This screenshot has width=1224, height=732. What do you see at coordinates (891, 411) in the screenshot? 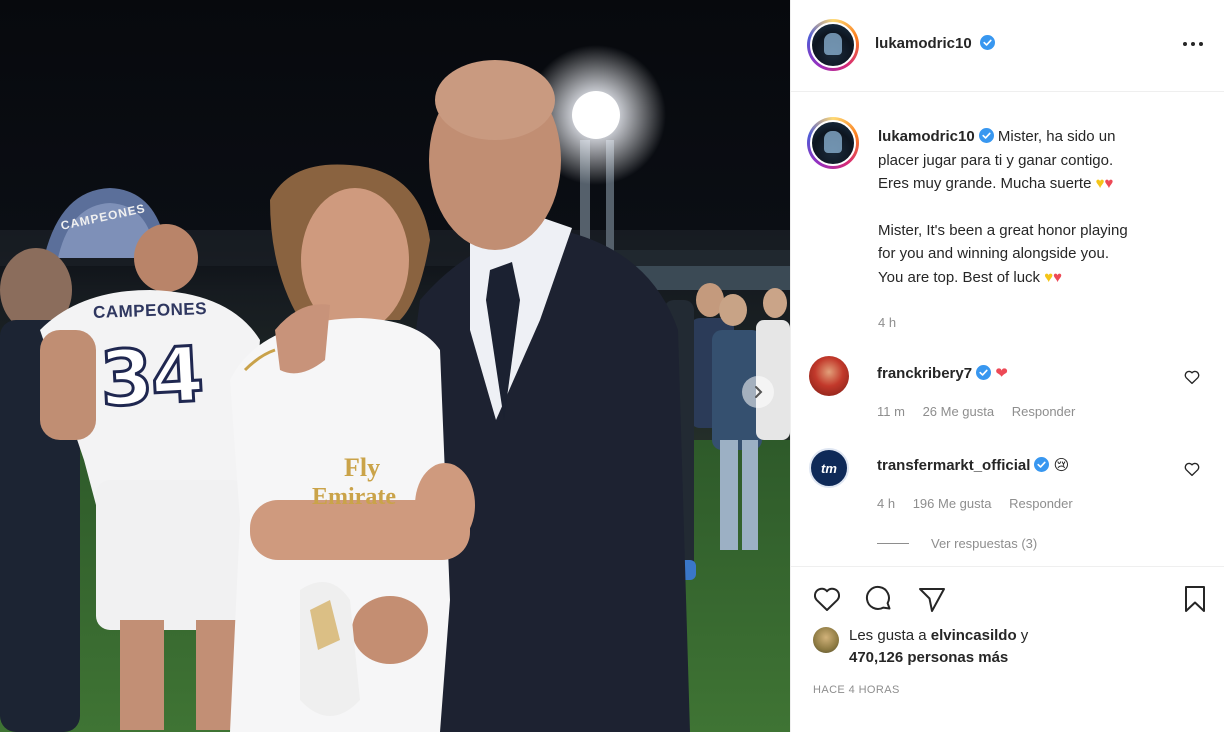
I see `comment-time: 11 m` at bounding box center [891, 411].